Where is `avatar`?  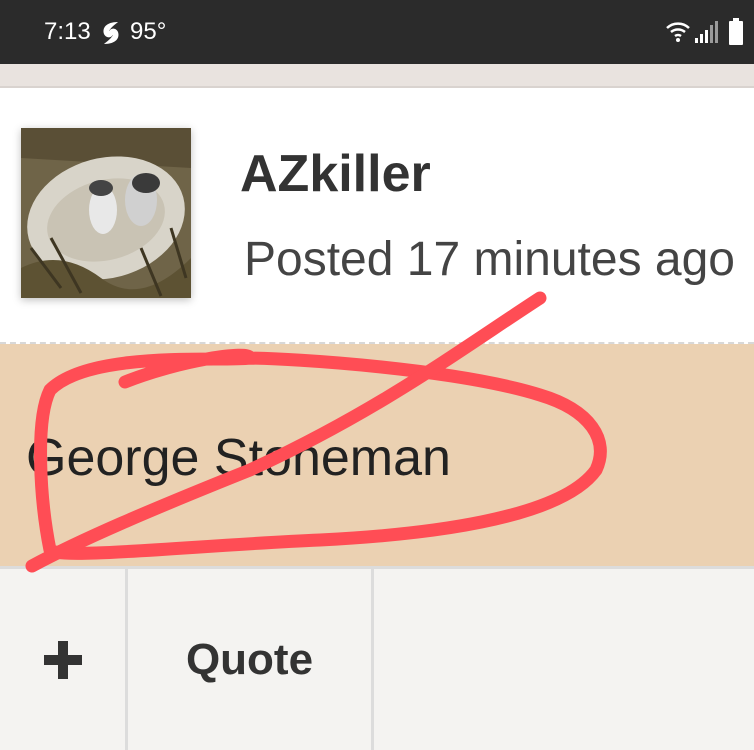
avatar is located at coordinates (106, 213).